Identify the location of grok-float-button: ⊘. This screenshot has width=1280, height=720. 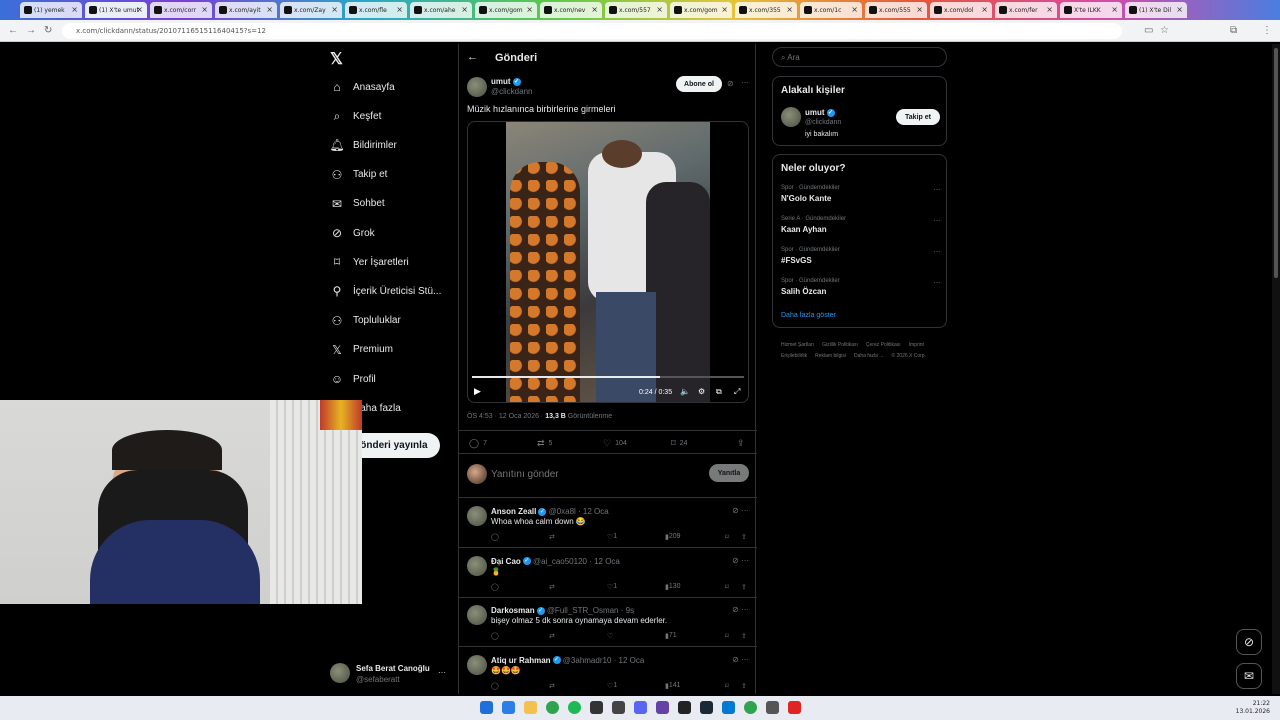
(1249, 642).